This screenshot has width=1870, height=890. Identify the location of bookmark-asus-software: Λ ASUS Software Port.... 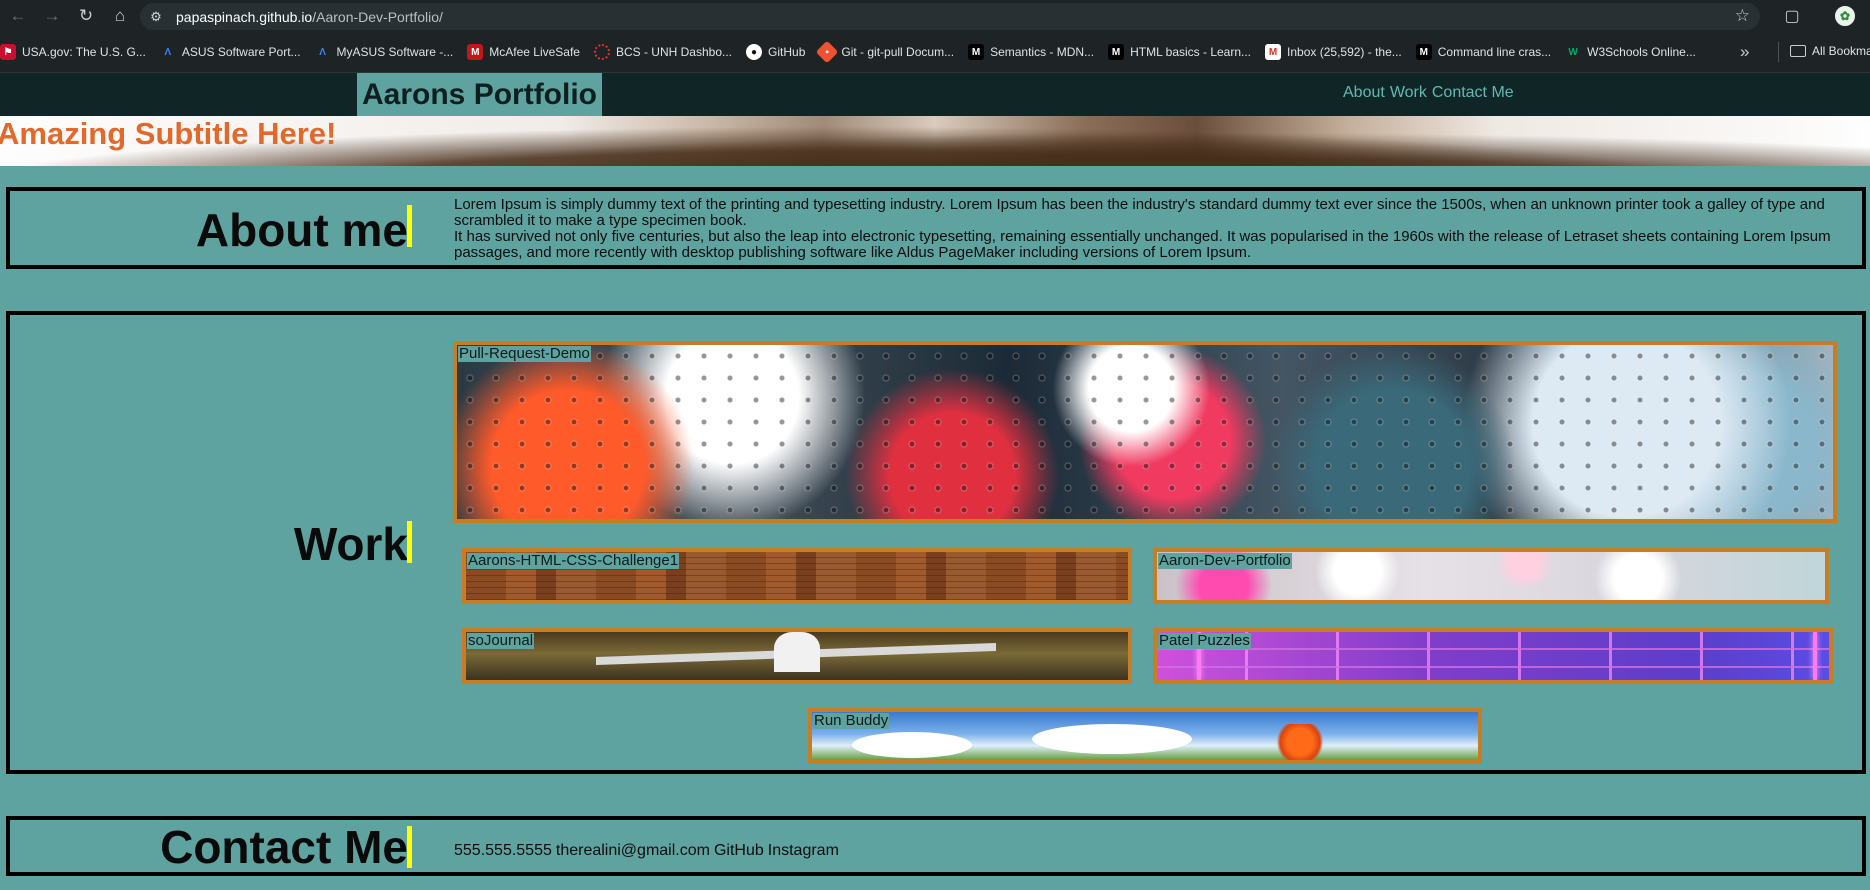
(230, 52).